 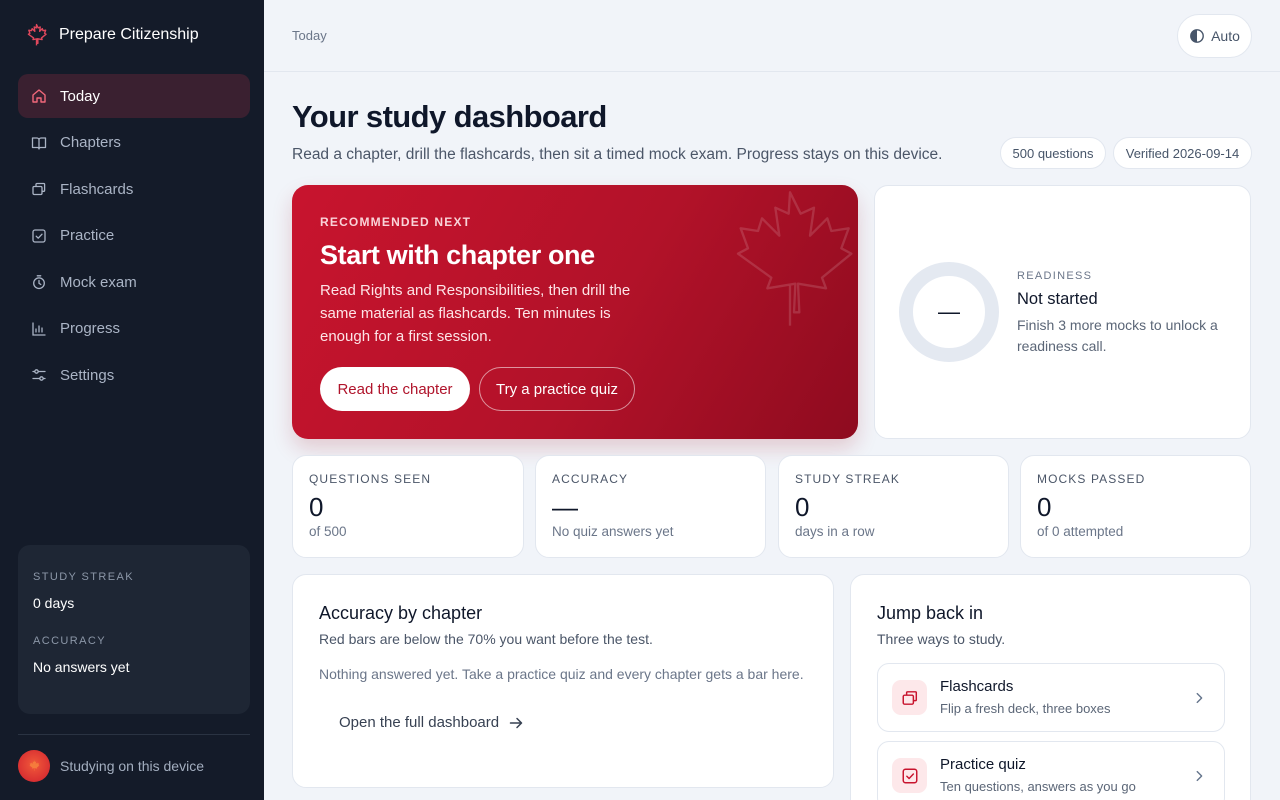 I want to click on home-icon, so click(x=39, y=96).